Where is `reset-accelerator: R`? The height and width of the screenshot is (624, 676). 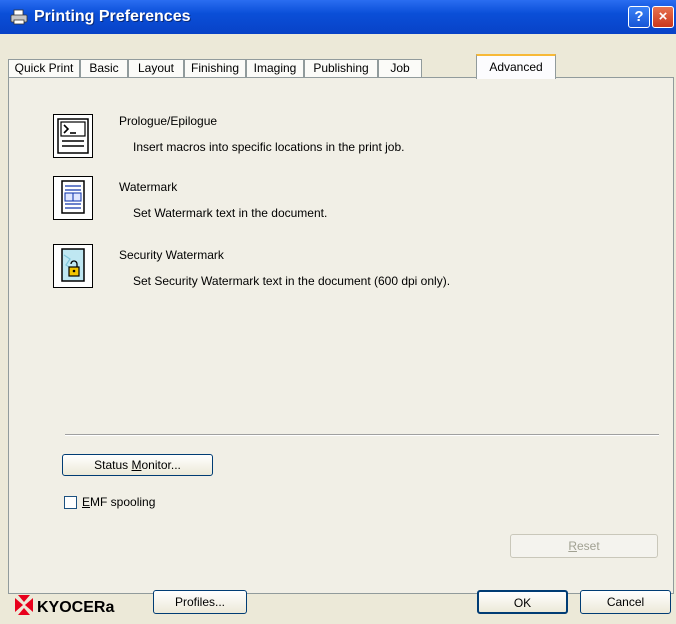 reset-accelerator: R is located at coordinates (572, 546).